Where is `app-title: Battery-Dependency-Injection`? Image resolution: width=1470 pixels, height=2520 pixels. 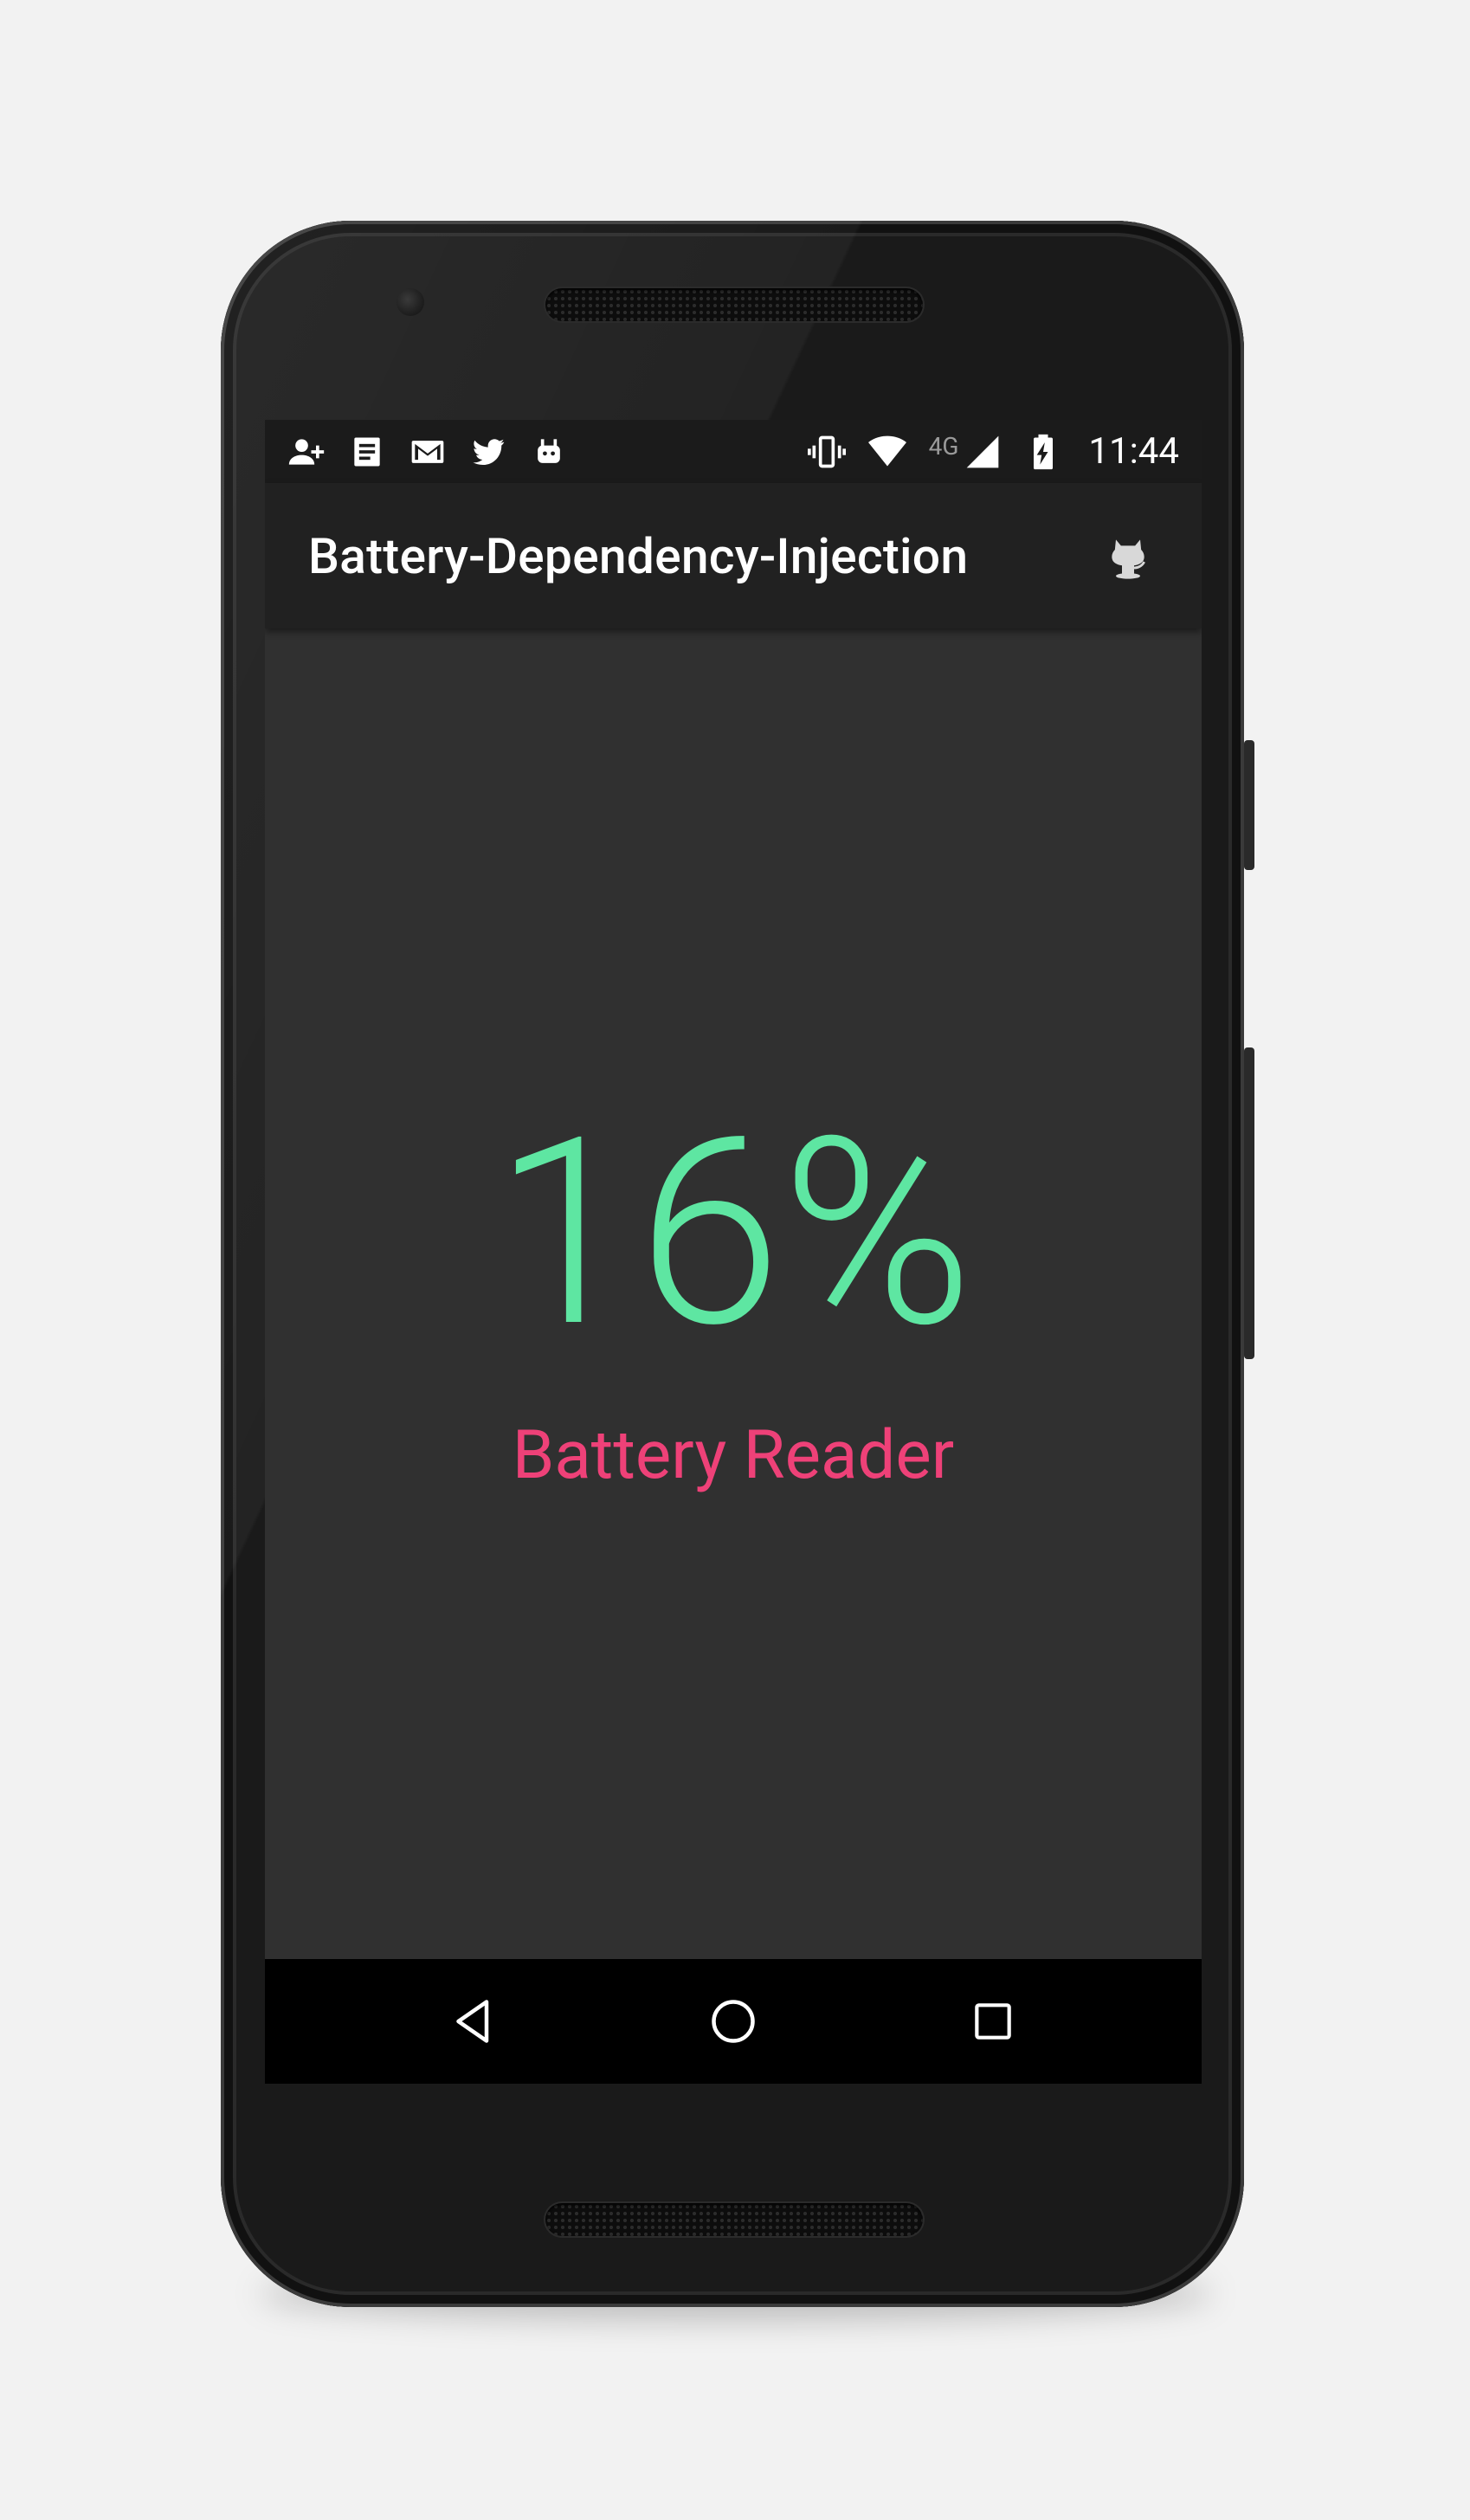 app-title: Battery-Dependency-Injection is located at coordinates (639, 555).